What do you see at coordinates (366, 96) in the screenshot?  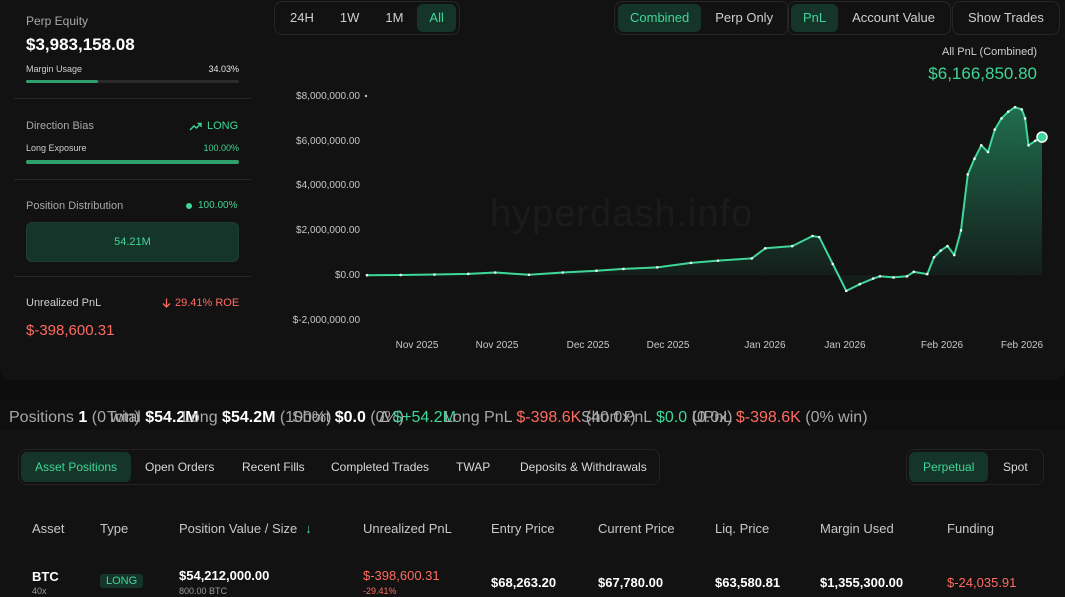 I see `axis-marker` at bounding box center [366, 96].